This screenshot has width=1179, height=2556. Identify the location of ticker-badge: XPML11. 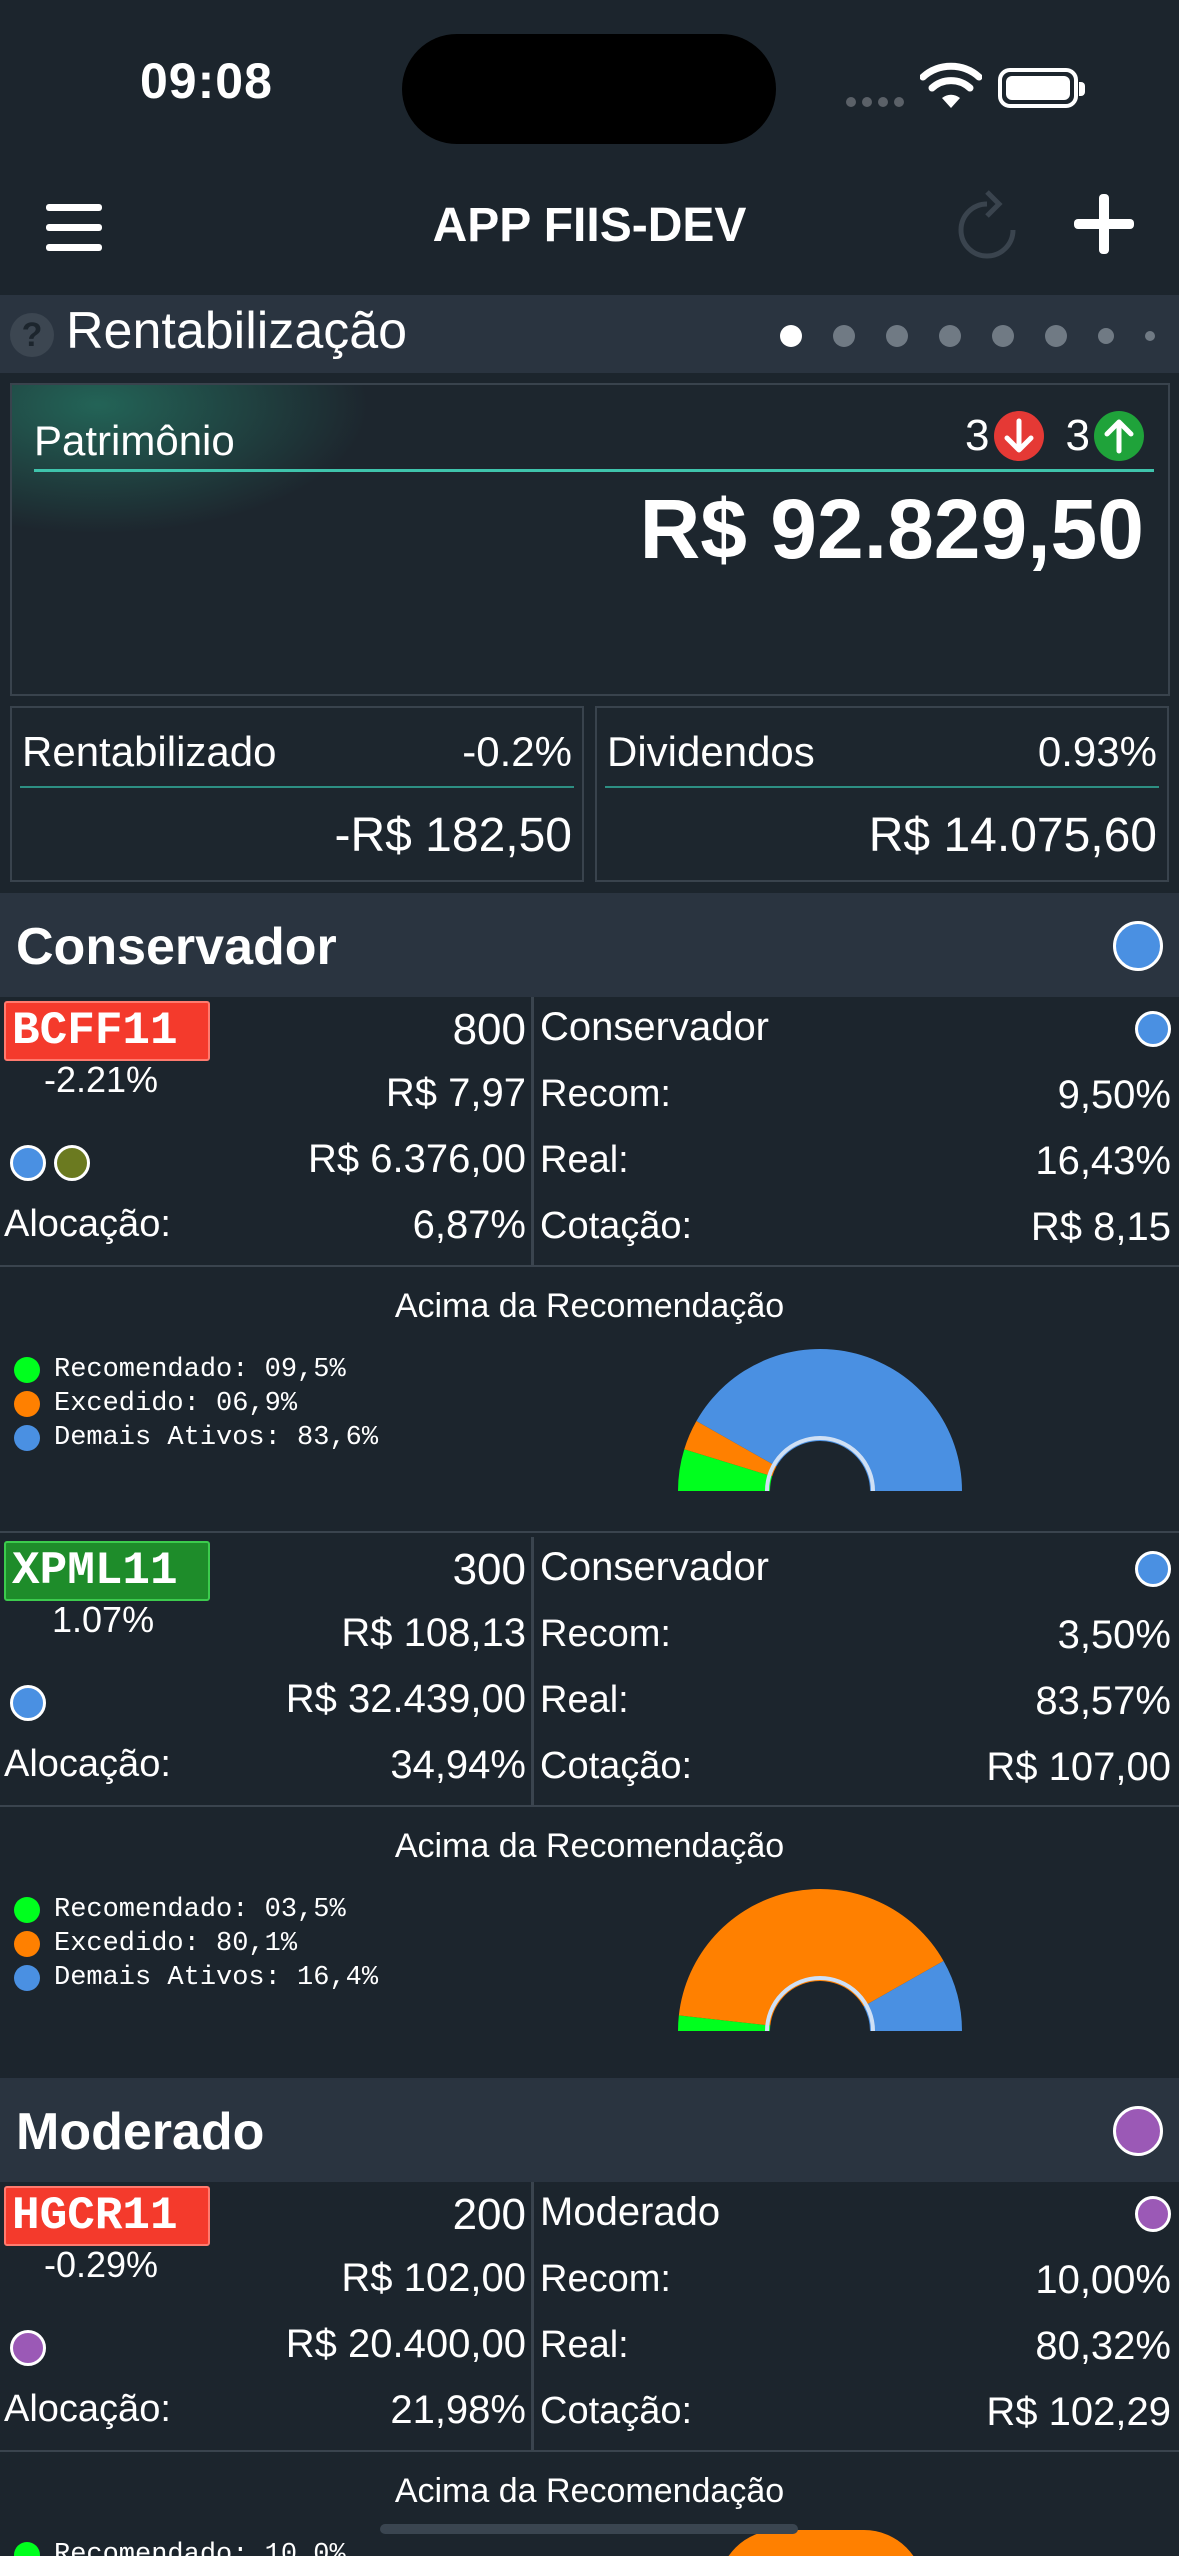
(107, 1571).